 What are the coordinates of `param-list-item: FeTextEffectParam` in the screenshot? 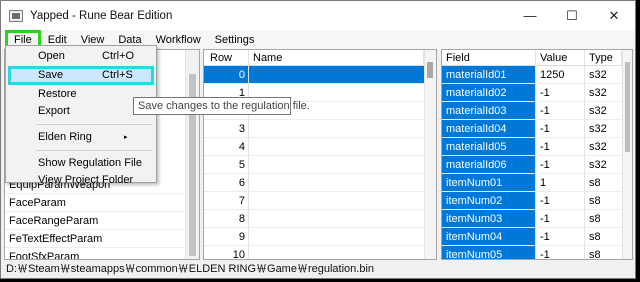 It's located at (95, 239).